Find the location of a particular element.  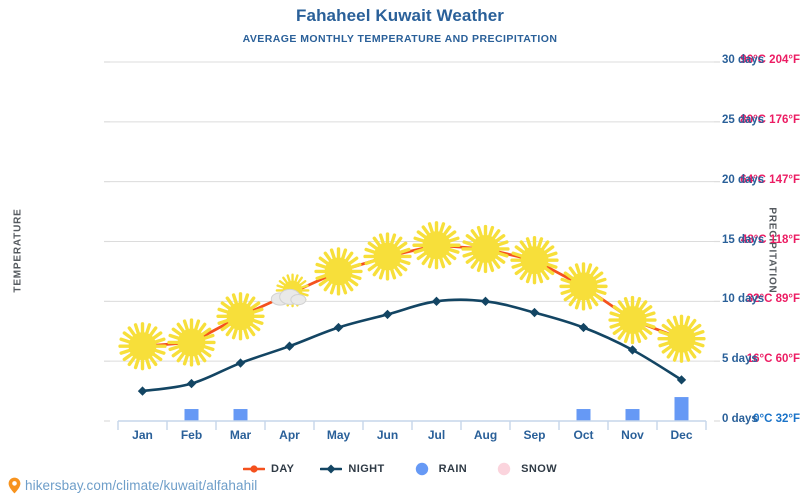

source-url: hikersbay.com/climate/kuwait/alfahahil is located at coordinates (141, 485).